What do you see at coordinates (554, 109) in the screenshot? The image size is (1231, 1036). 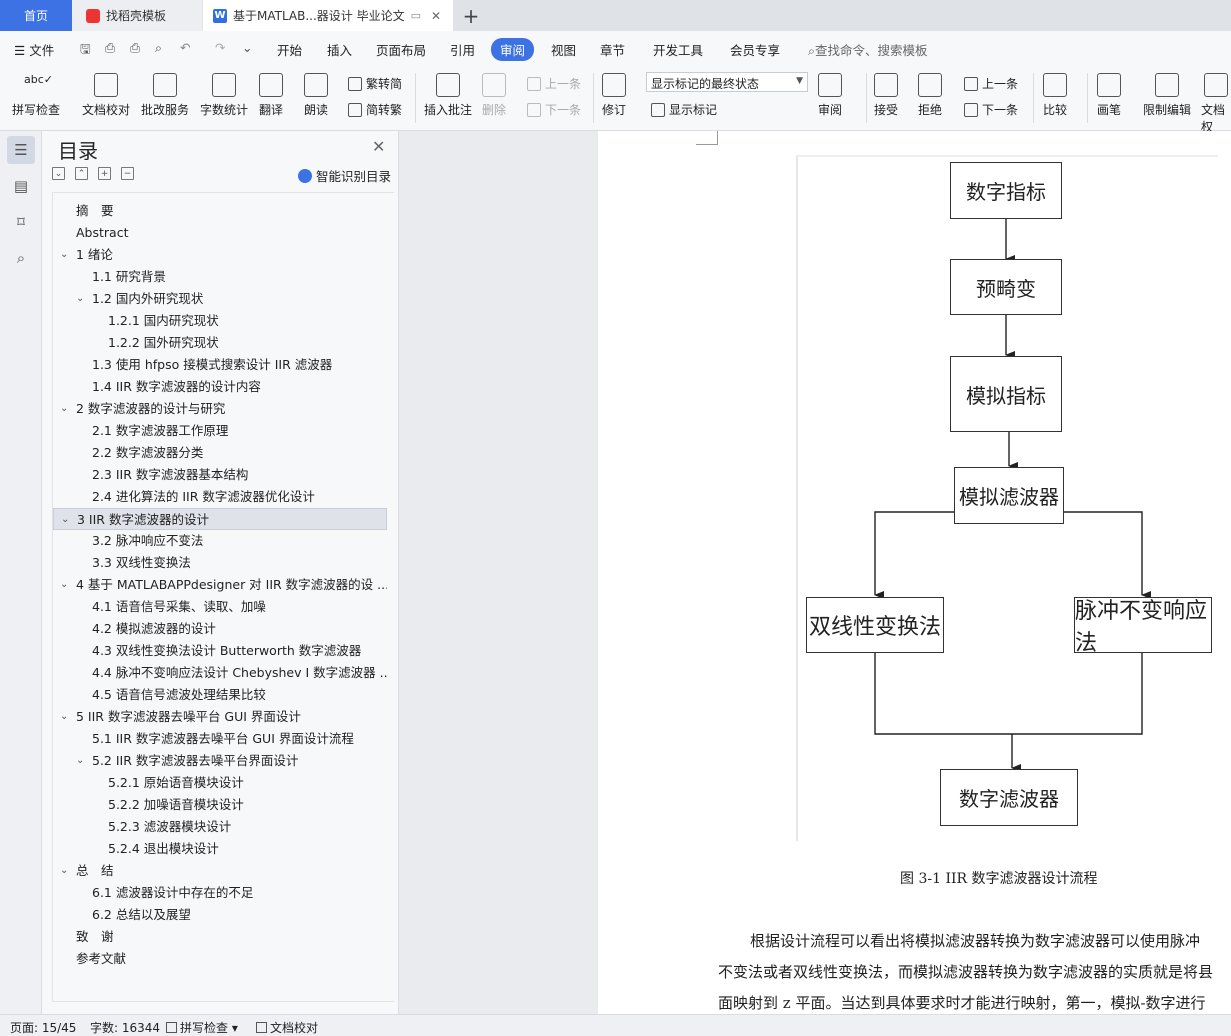 I see `next-comment-button: 下一条` at bounding box center [554, 109].